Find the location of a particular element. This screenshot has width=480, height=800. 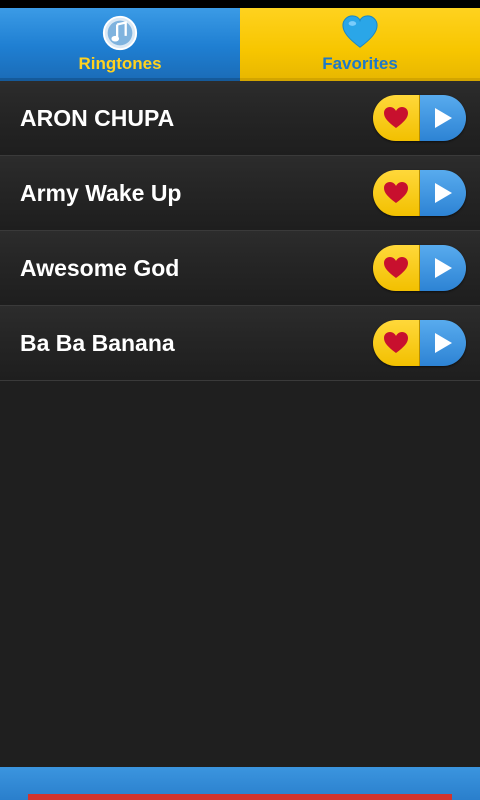

list-item: Awesome God is located at coordinates (240, 268).